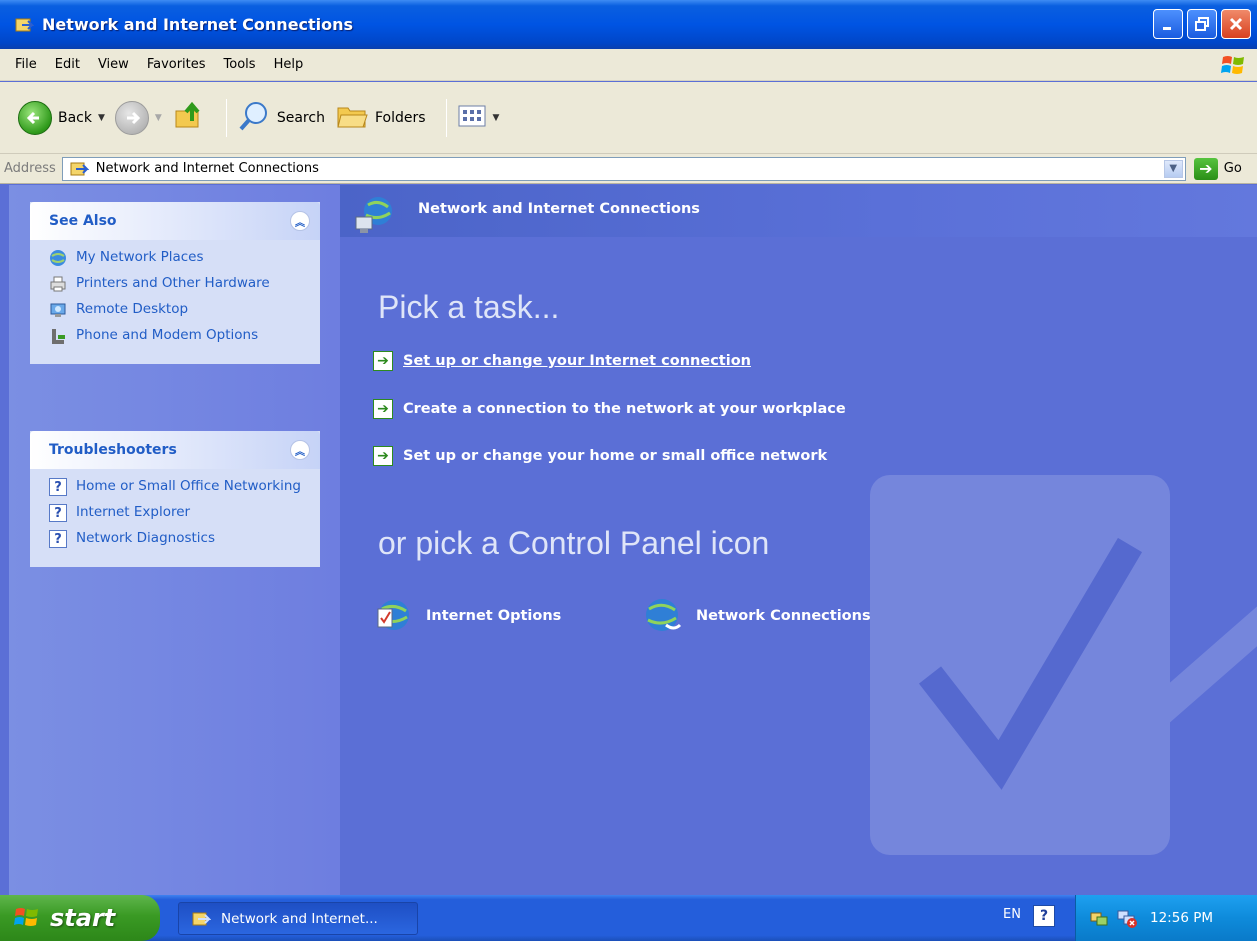 The height and width of the screenshot is (941, 1257). Describe the element at coordinates (131, 117) in the screenshot. I see `forward-arrow-icon` at that location.